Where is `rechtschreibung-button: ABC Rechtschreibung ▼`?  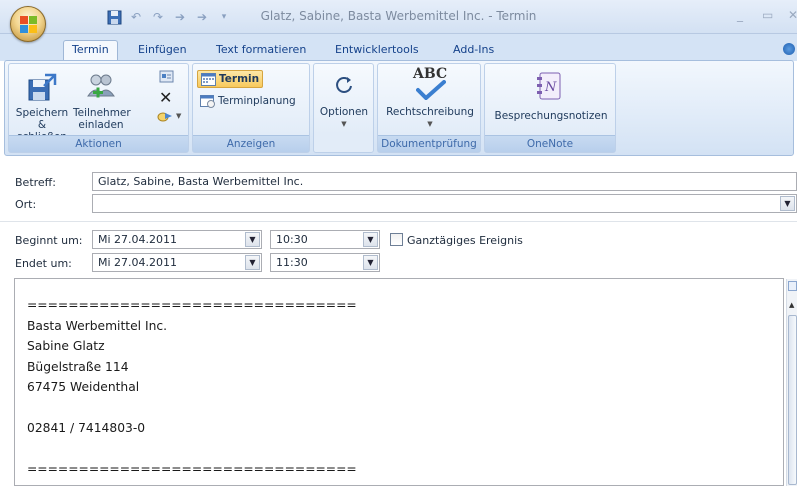 rechtschreibung-button: ABC Rechtschreibung ▼ is located at coordinates (430, 98).